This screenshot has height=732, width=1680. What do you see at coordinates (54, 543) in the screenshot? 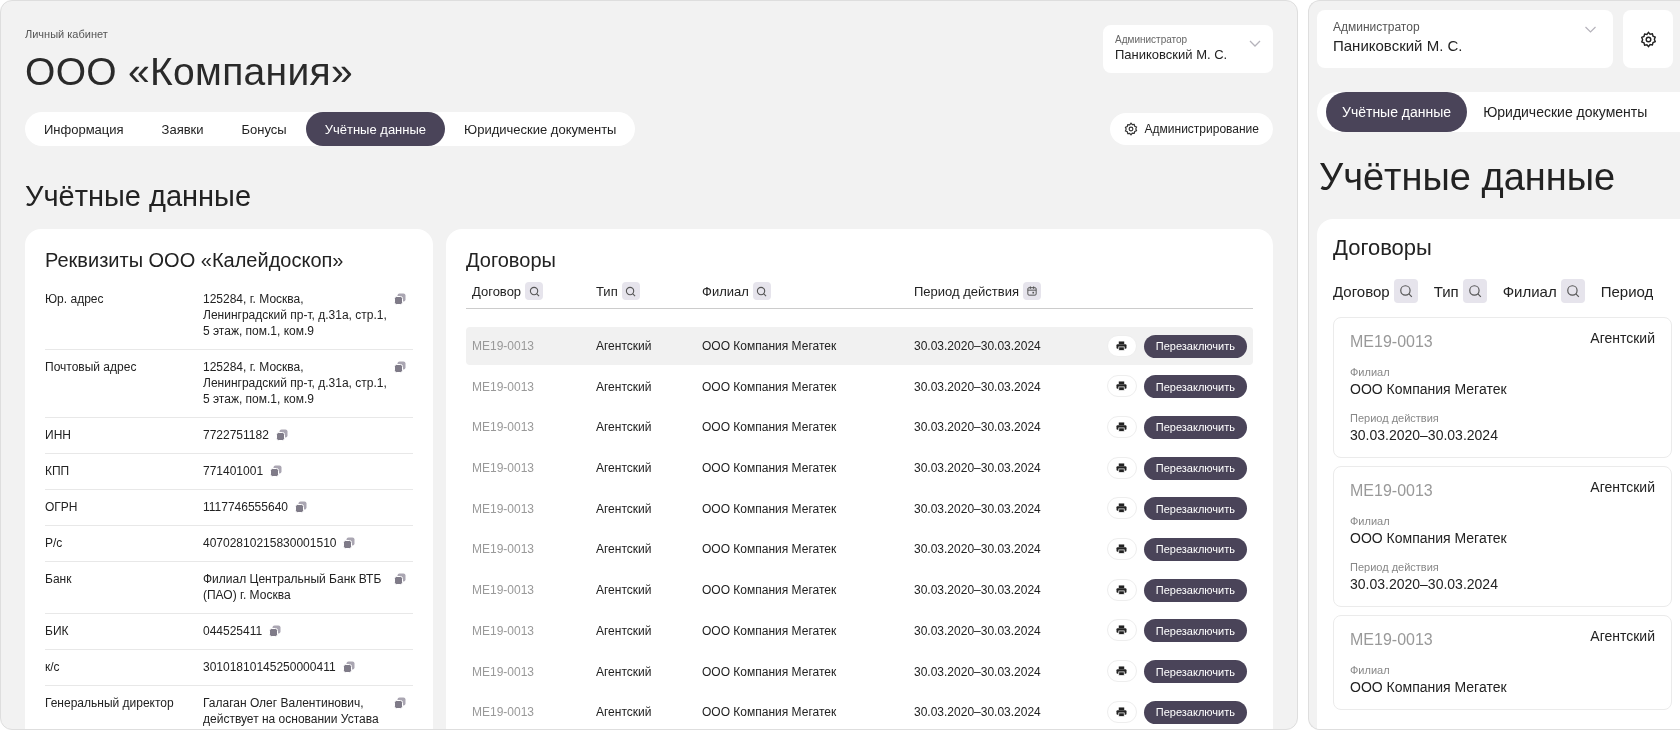
I see `field-label: Р/с` at bounding box center [54, 543].